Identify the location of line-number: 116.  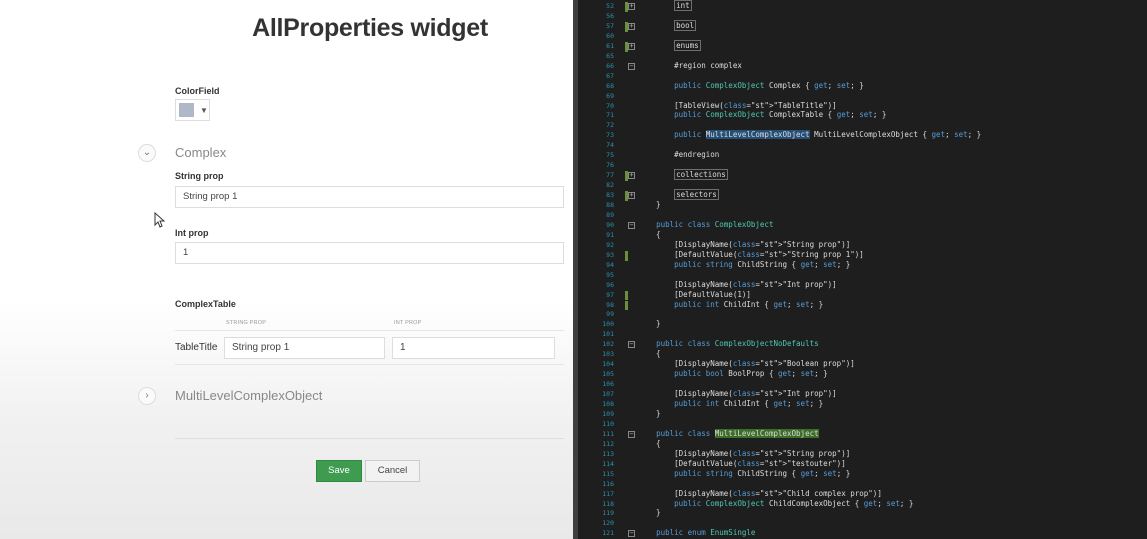
(608, 483).